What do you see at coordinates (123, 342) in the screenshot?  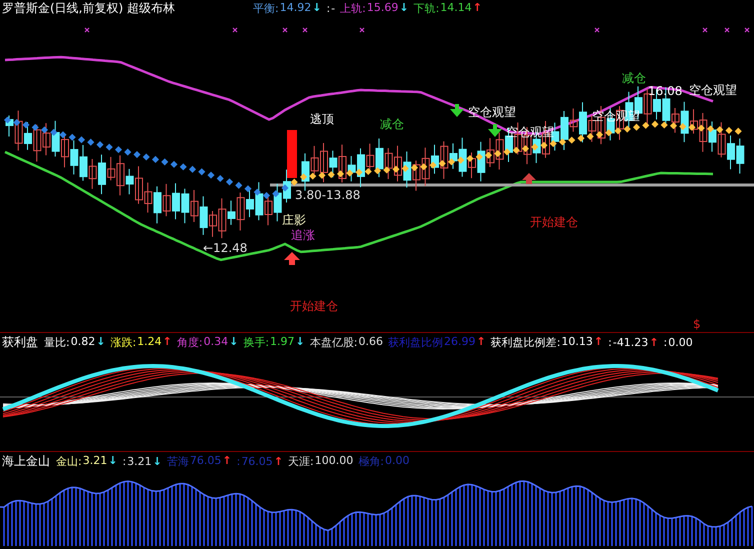 I see `indicator-label: 涨跌:` at bounding box center [123, 342].